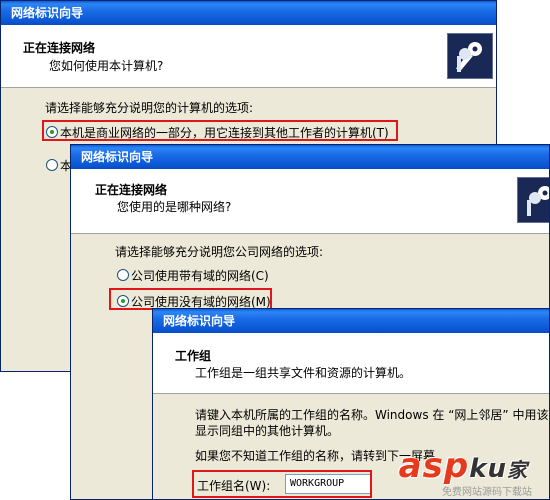 Image resolution: width=550 pixels, height=500 pixels. Describe the element at coordinates (52, 165) in the screenshot. I see `radio-home-network` at that location.